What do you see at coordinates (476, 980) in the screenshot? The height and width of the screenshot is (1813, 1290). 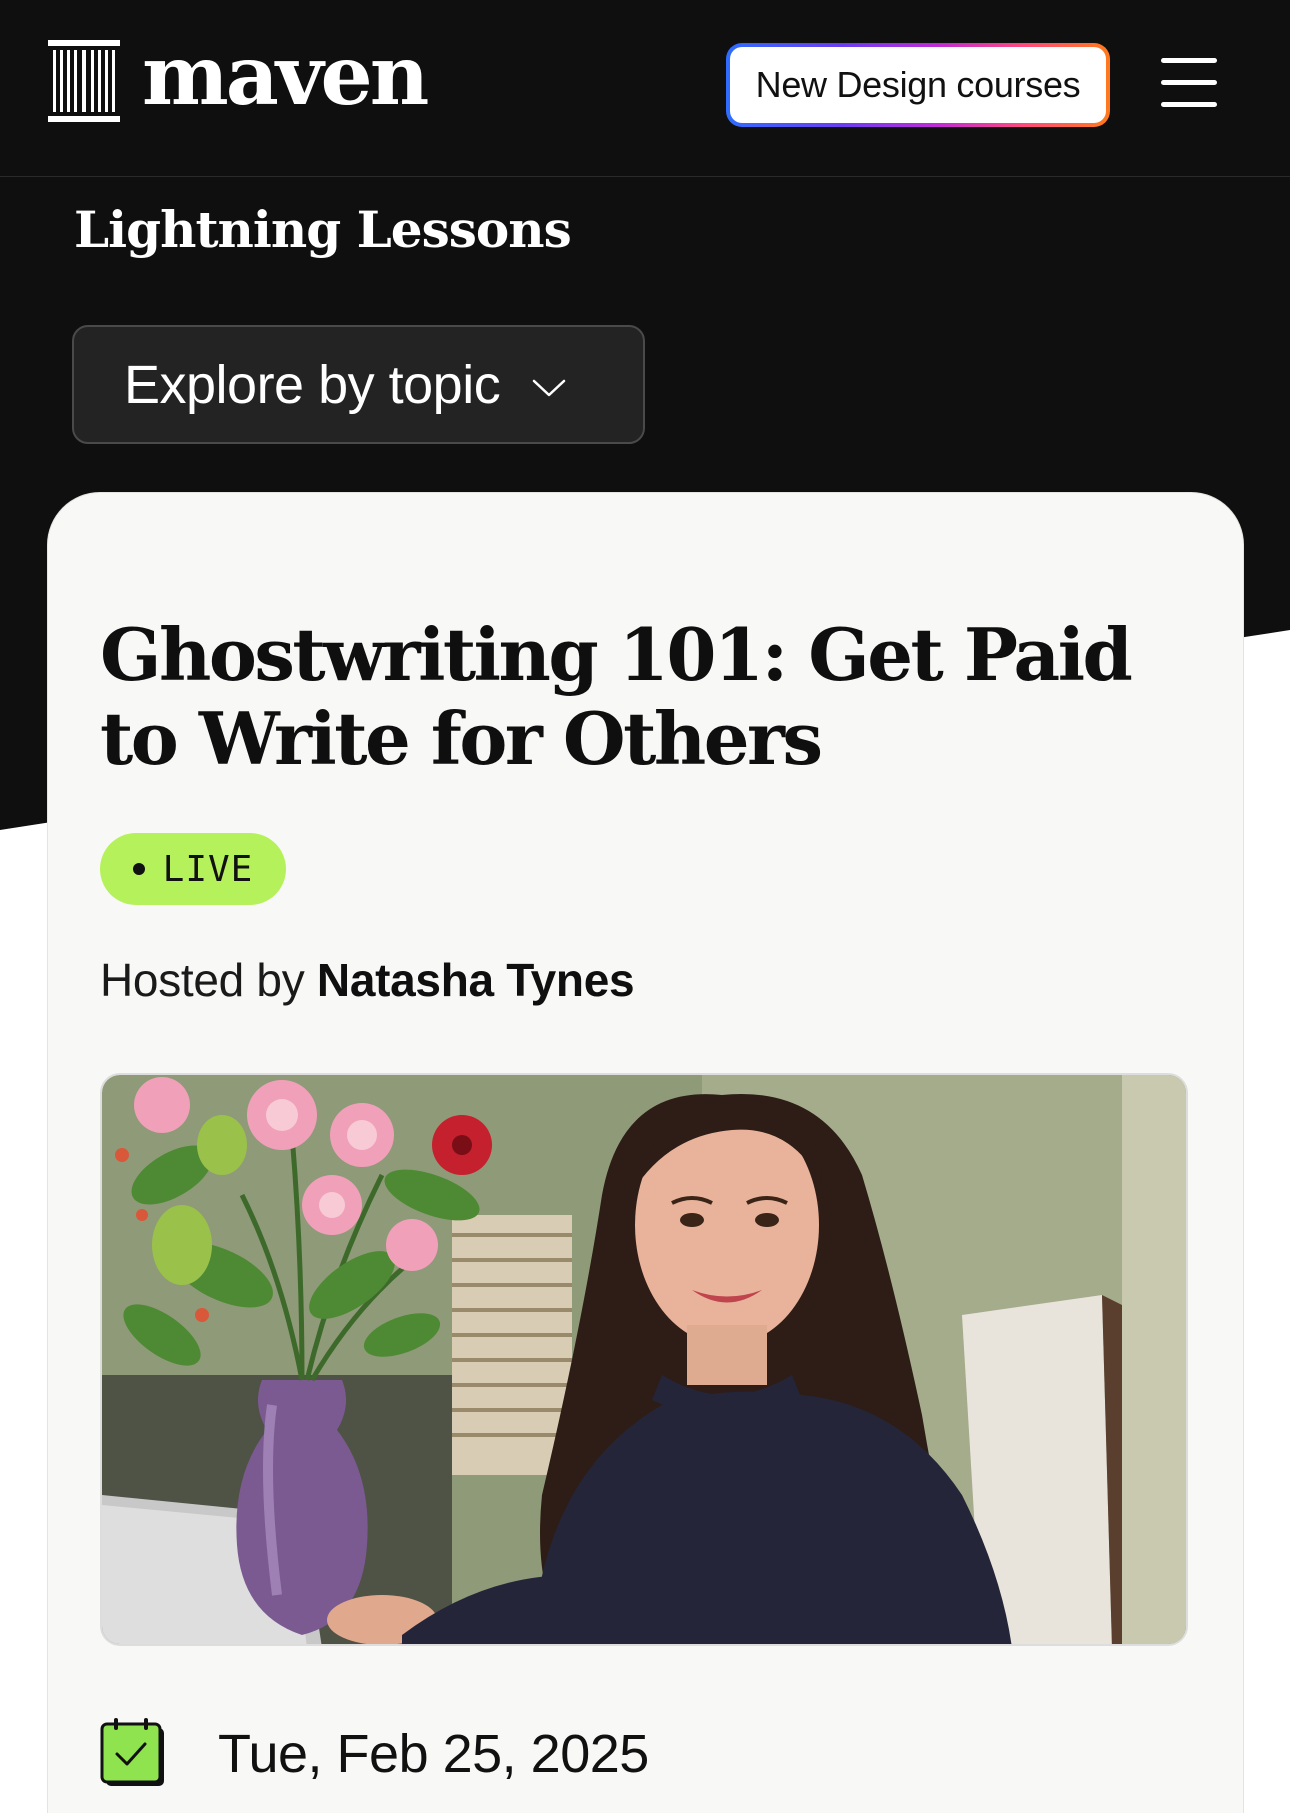 I see `host-name: Natasha Tynes` at bounding box center [476, 980].